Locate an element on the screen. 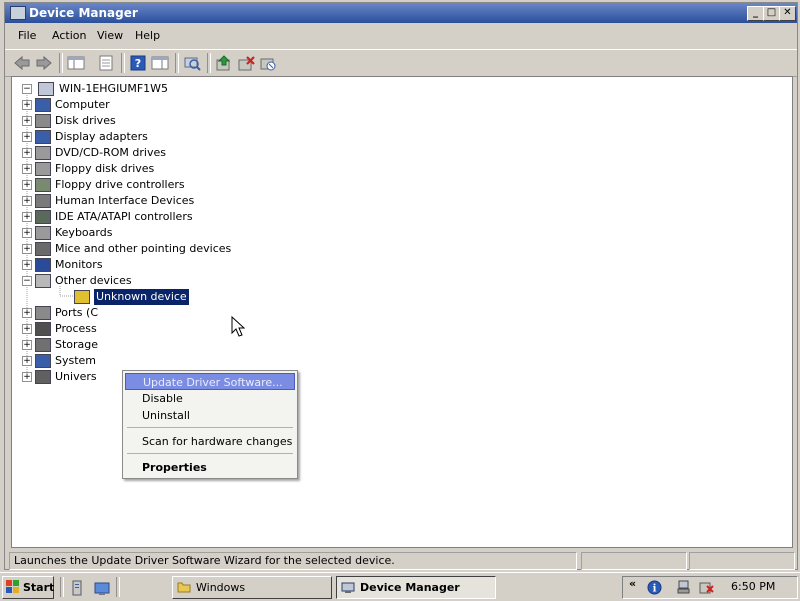  menu-item-properties: Properties is located at coordinates (210, 467).